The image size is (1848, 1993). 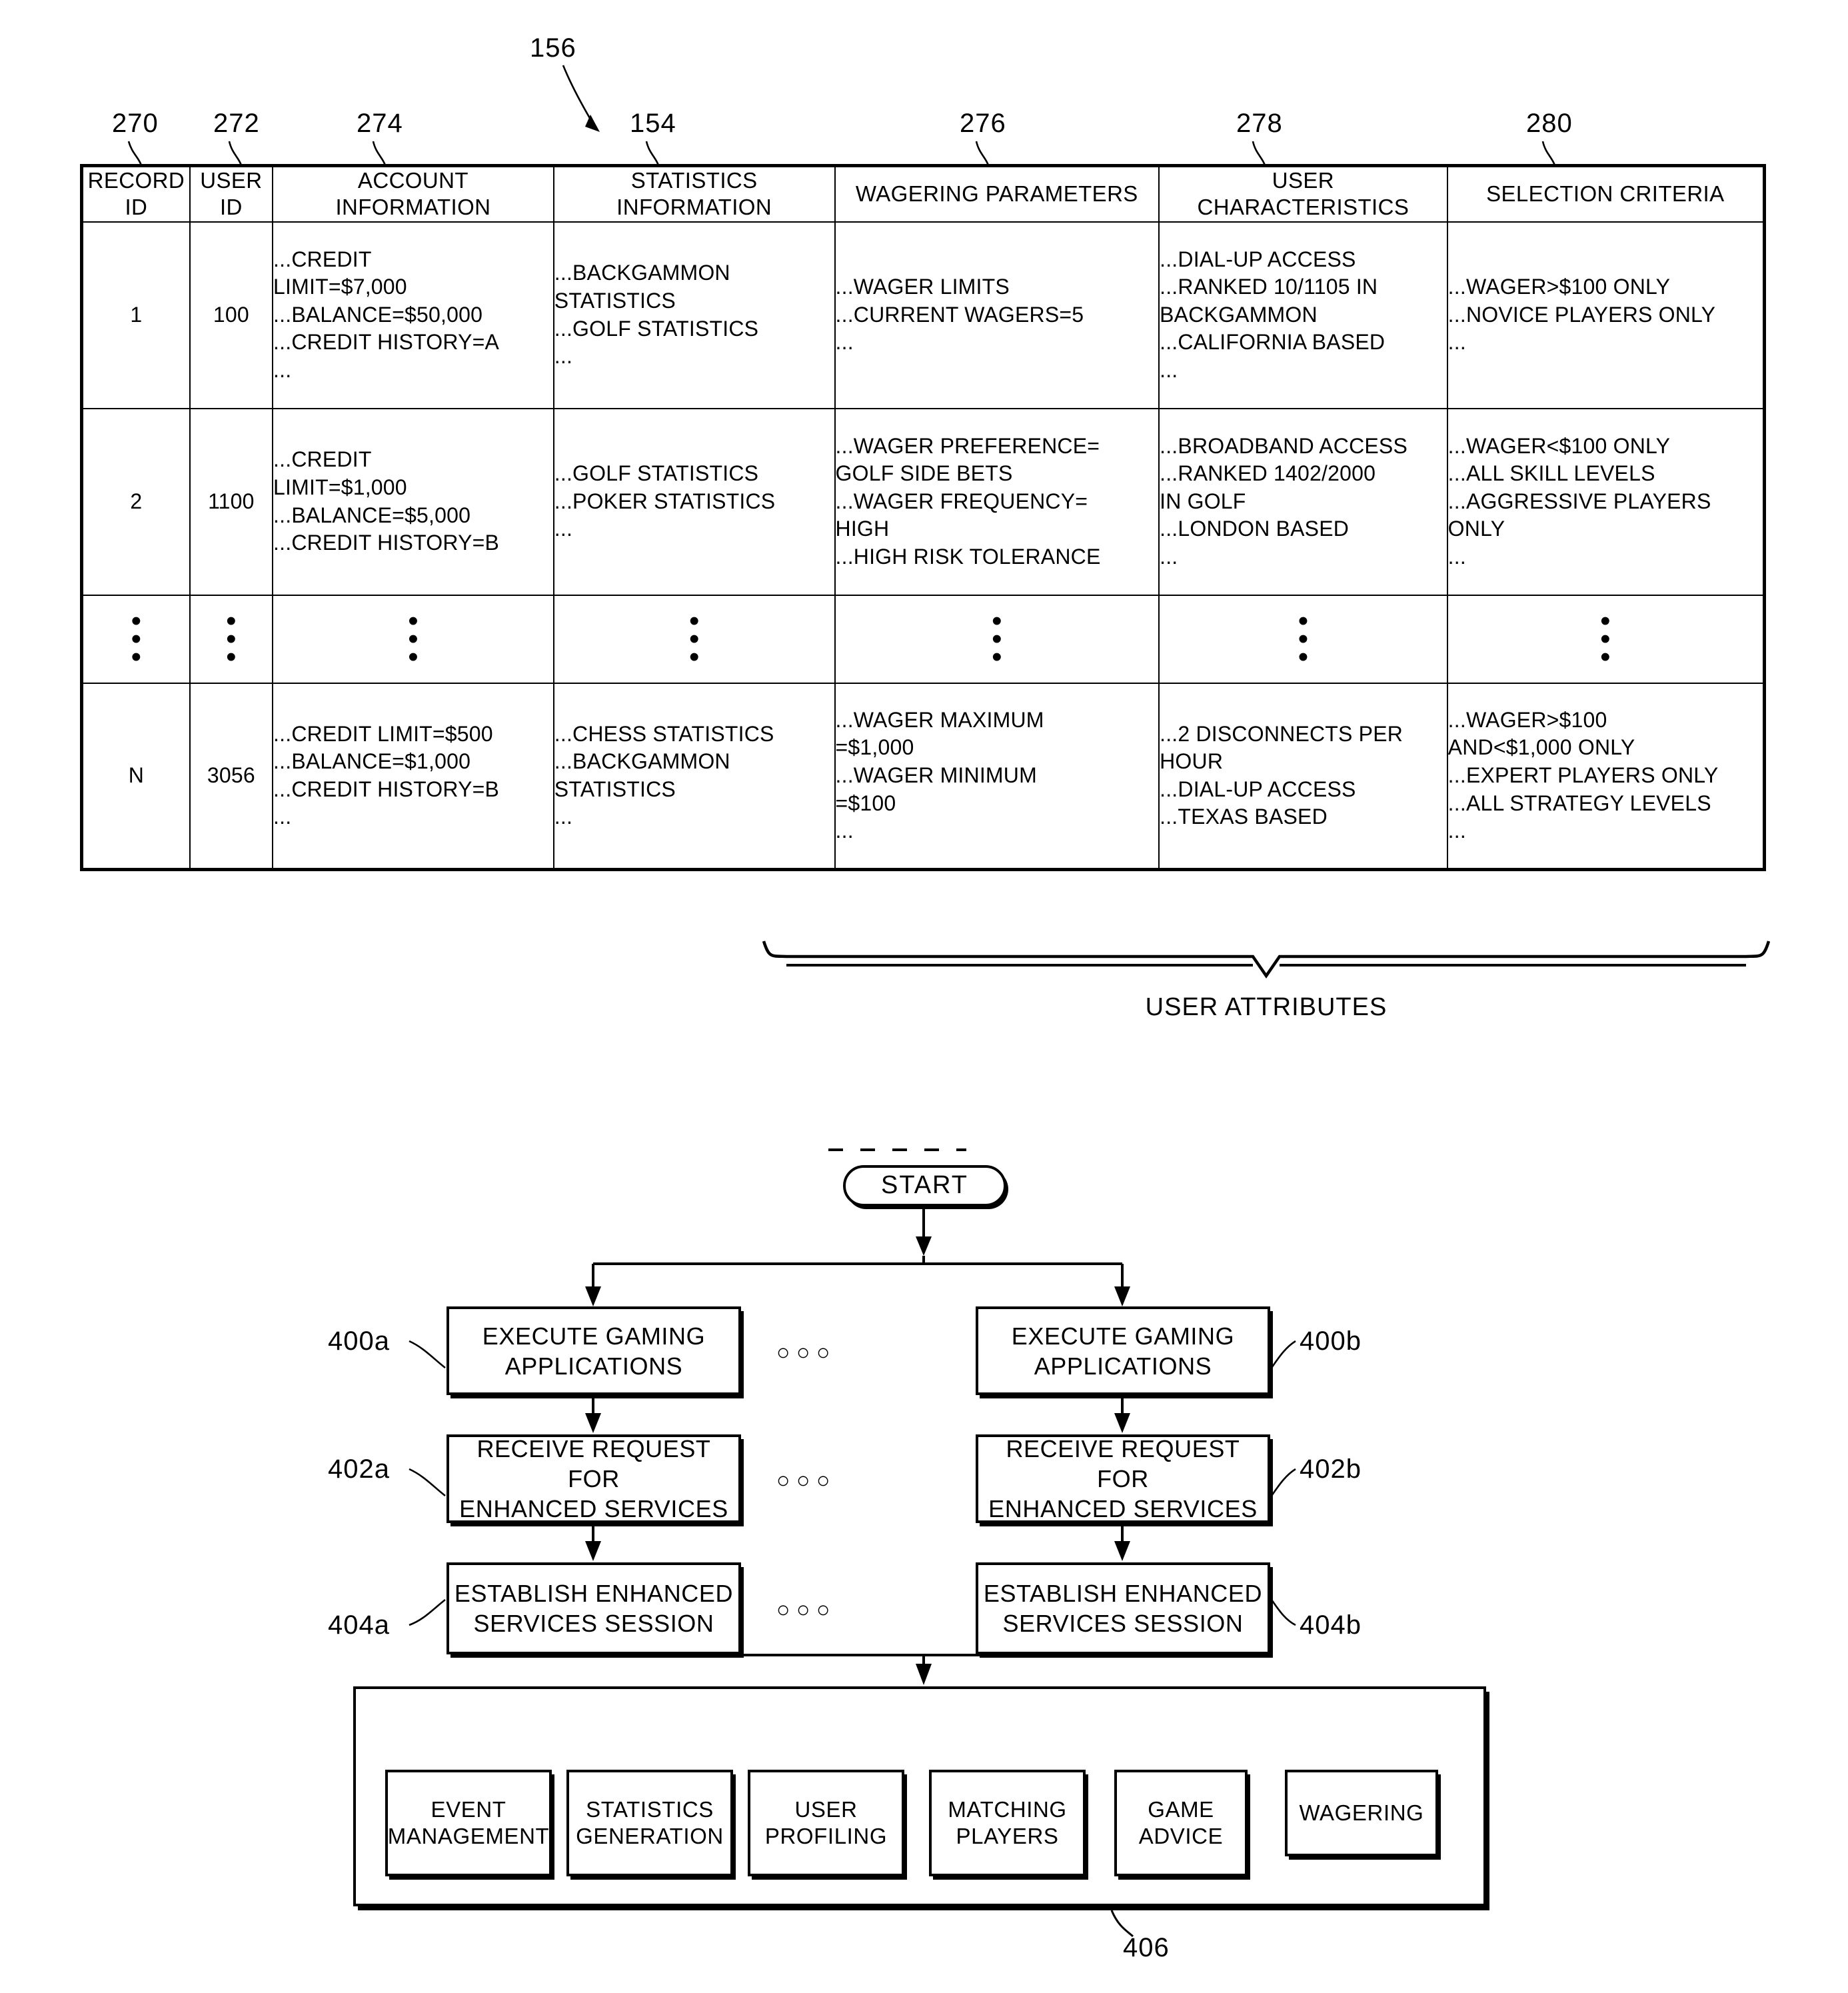 What do you see at coordinates (826, 1823) in the screenshot?
I see `service-box-user-profiling: USER PROFILING` at bounding box center [826, 1823].